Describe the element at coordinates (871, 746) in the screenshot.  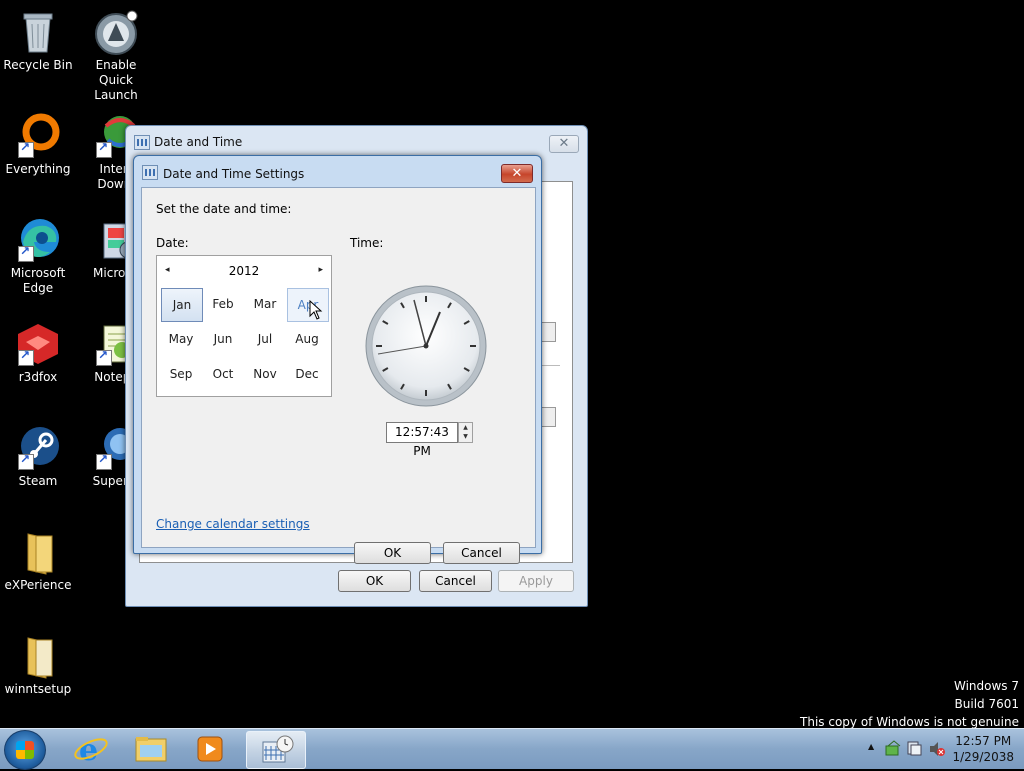
I see `show-hidden-icons-arrow: ▲` at that location.